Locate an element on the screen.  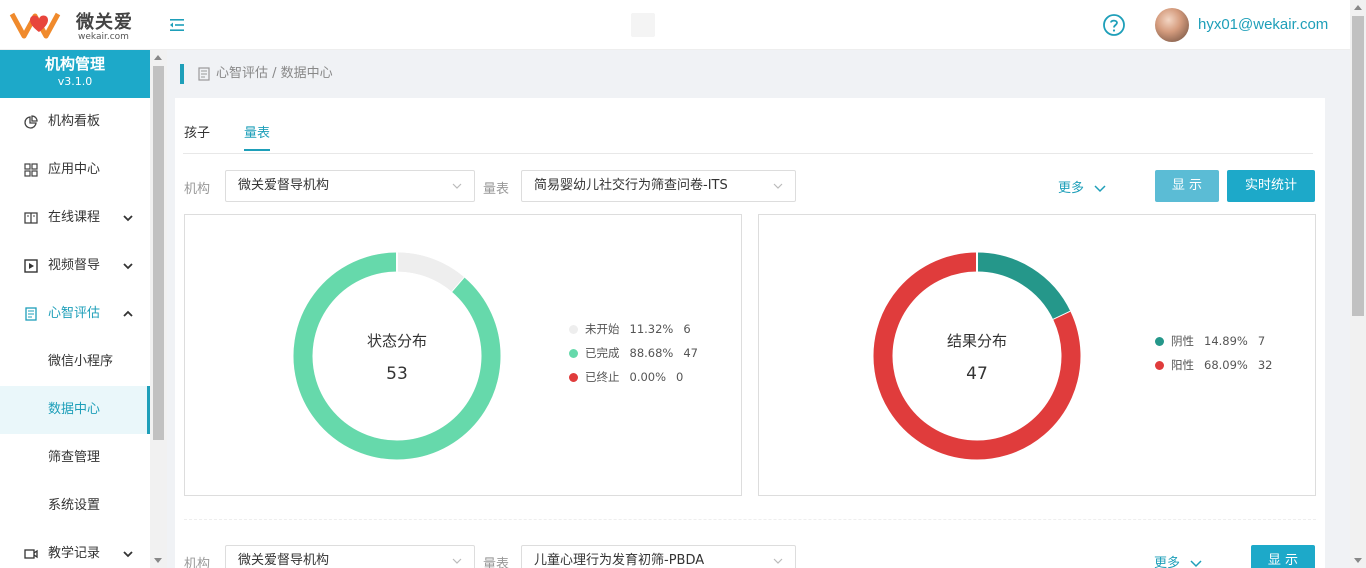
legend-count: 0 is located at coordinates (680, 377).